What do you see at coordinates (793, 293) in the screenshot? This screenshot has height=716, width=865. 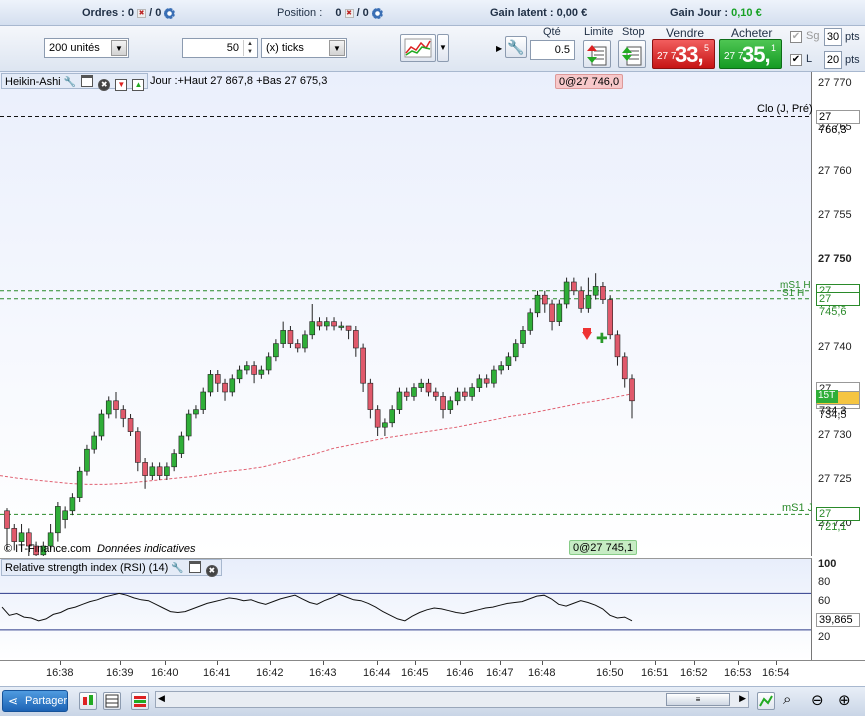 I see `s1h-level-label: S1 H` at bounding box center [793, 293].